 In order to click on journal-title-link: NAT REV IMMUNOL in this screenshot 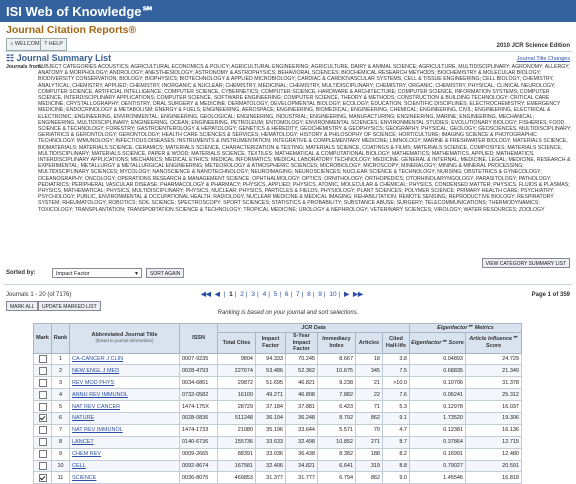, I will do `click(124, 430)`.